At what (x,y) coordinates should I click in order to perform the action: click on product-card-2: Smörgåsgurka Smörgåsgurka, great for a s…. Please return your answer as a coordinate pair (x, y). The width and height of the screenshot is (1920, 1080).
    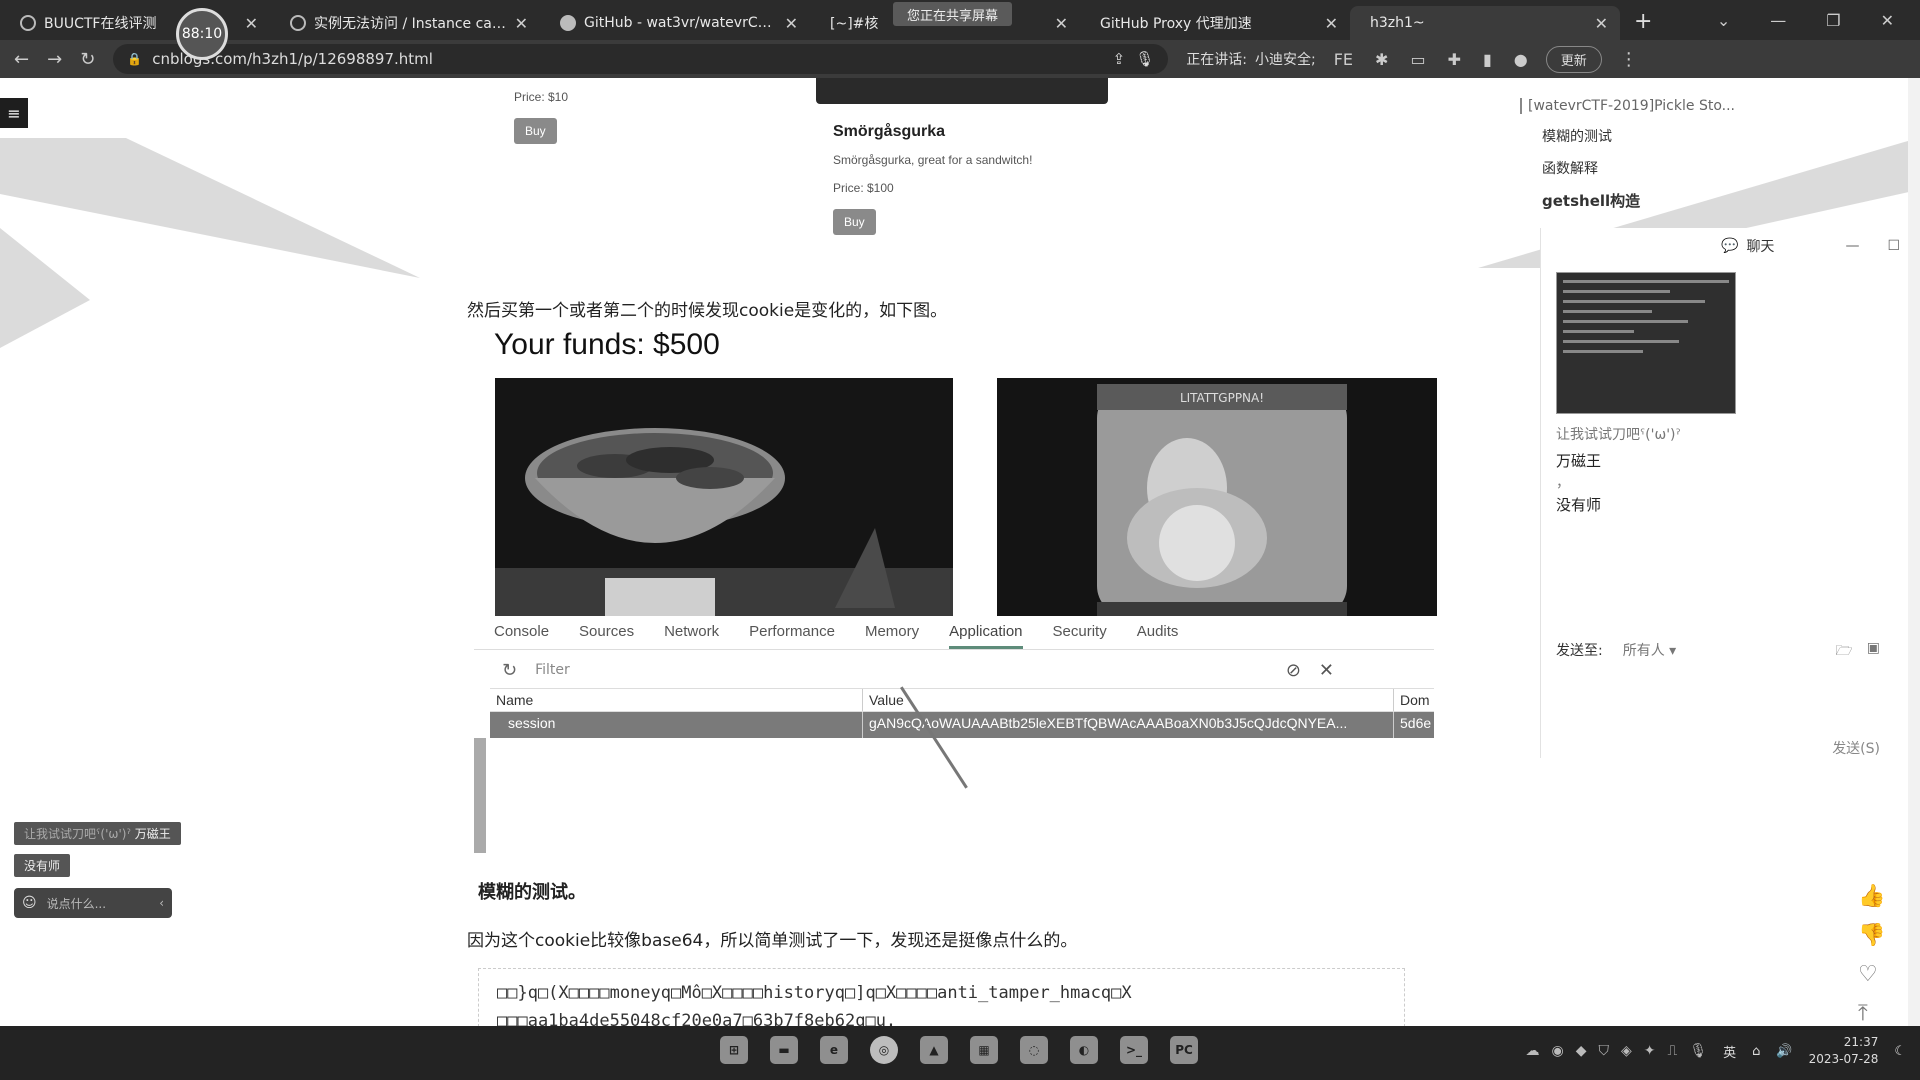
    Looking at the image, I should click on (932, 179).